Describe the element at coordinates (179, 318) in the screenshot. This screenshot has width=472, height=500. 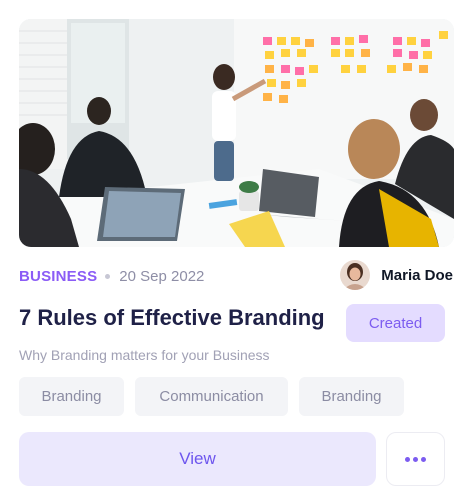
I see `article-title: 7 Rules of Effective Branding` at that location.